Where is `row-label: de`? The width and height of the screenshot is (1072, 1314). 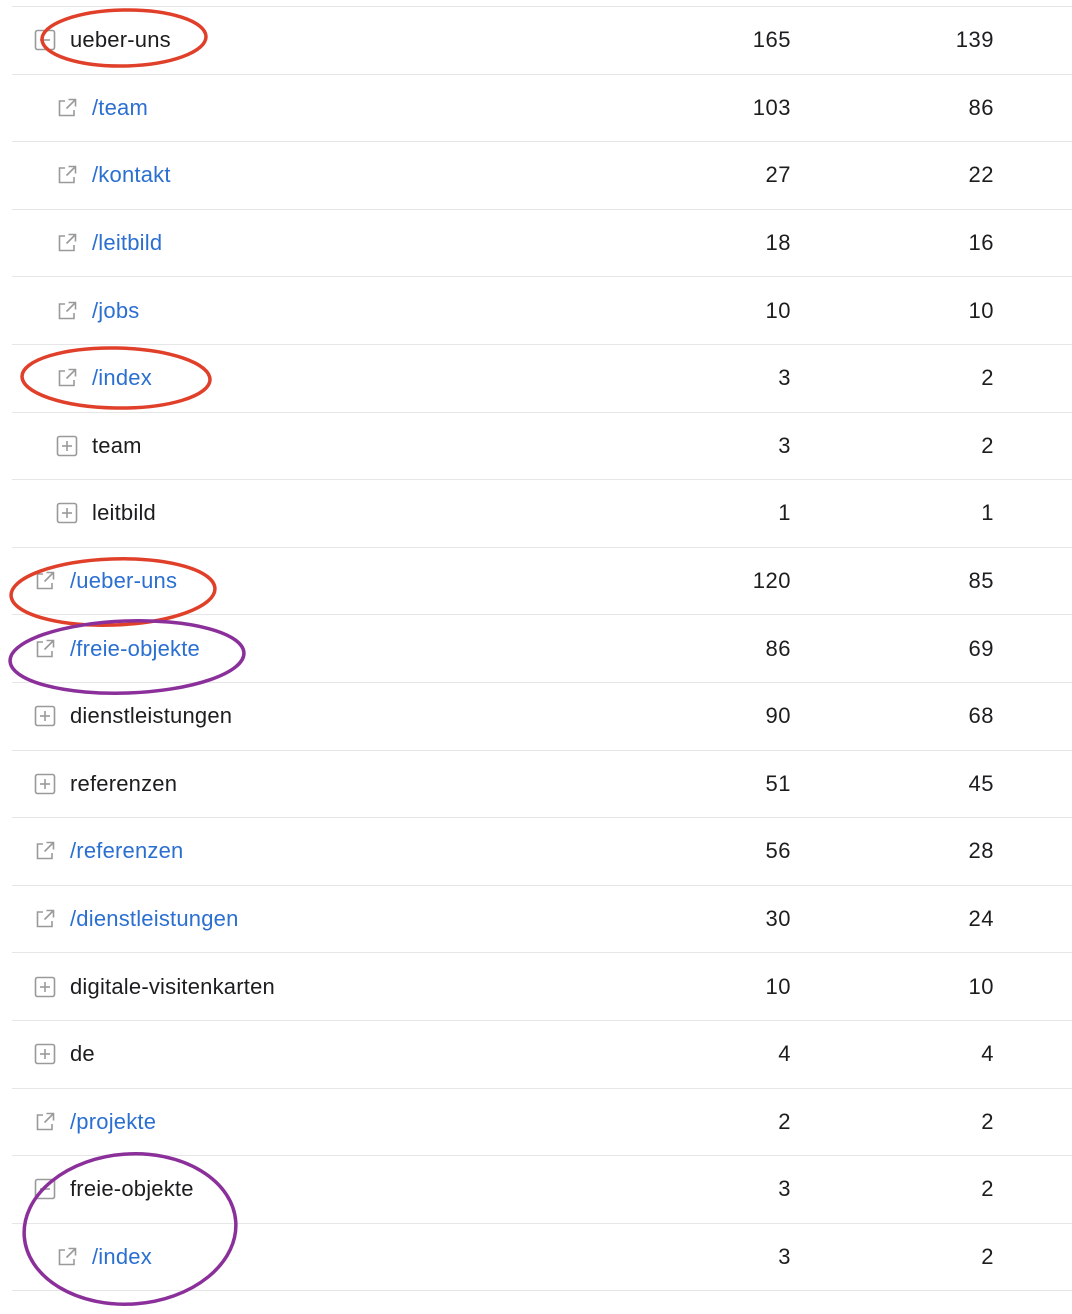 row-label: de is located at coordinates (82, 1054).